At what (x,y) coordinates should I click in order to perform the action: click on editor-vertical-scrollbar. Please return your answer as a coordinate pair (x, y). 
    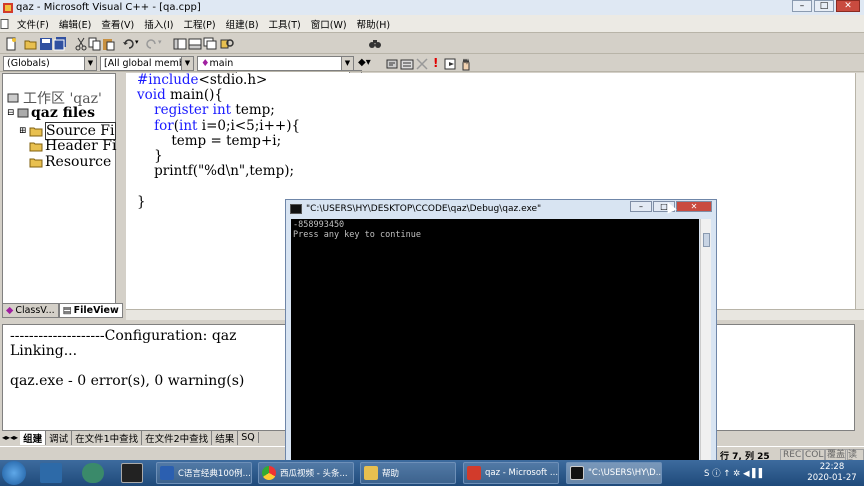
    Looking at the image, I should click on (859, 191).